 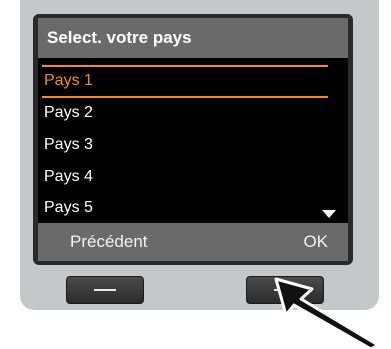 What do you see at coordinates (193, 81) in the screenshot?
I see `list-item-pays-1: Pays 1` at bounding box center [193, 81].